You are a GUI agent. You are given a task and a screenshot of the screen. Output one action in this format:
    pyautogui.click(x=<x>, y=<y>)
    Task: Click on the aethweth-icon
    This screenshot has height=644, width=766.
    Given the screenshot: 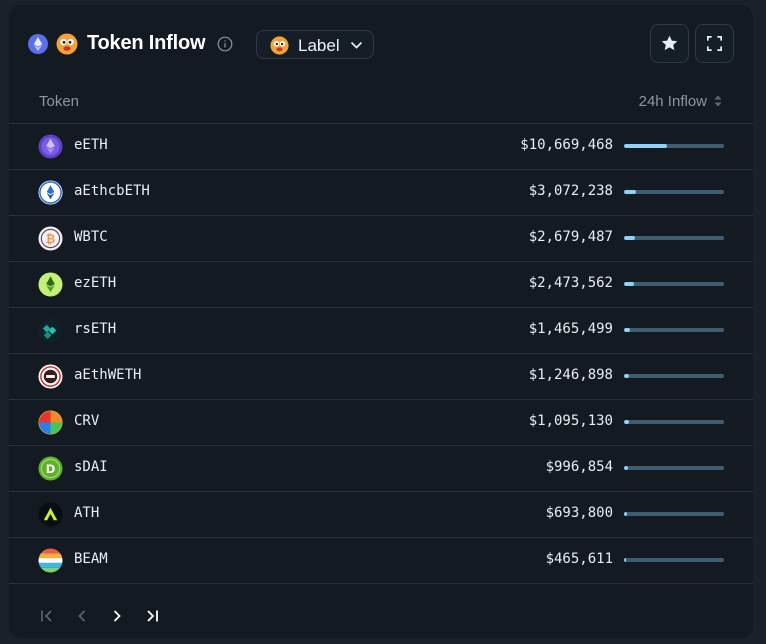 What is the action you would take?
    pyautogui.click(x=50, y=376)
    